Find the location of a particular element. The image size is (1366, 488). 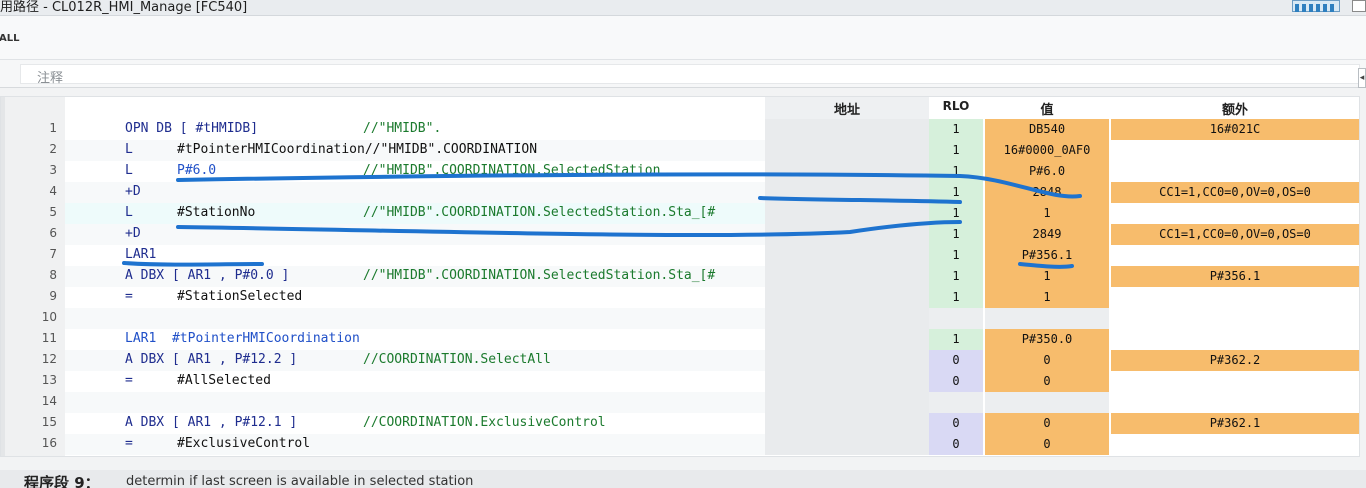

block-comment-field: 注释 is located at coordinates (690, 75).